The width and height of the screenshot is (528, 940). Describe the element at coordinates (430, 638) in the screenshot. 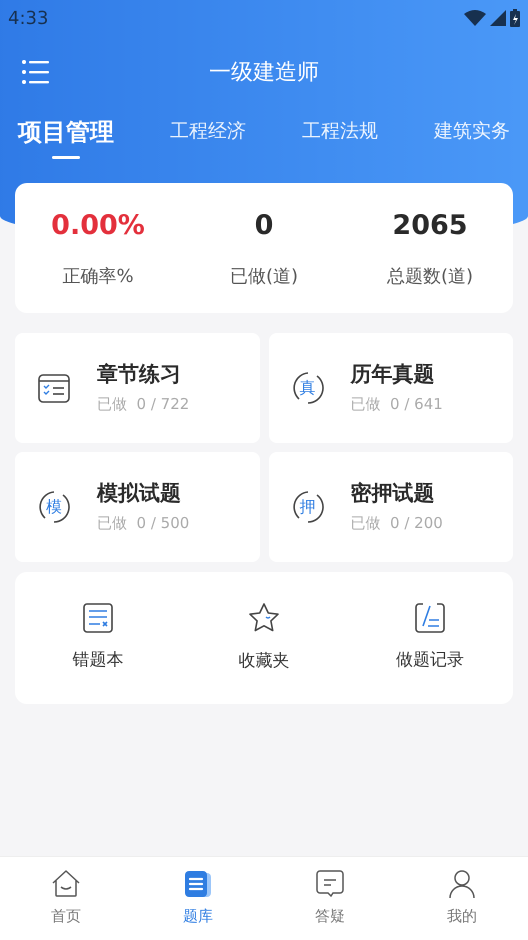

I see `tool-button: 做题记录` at that location.